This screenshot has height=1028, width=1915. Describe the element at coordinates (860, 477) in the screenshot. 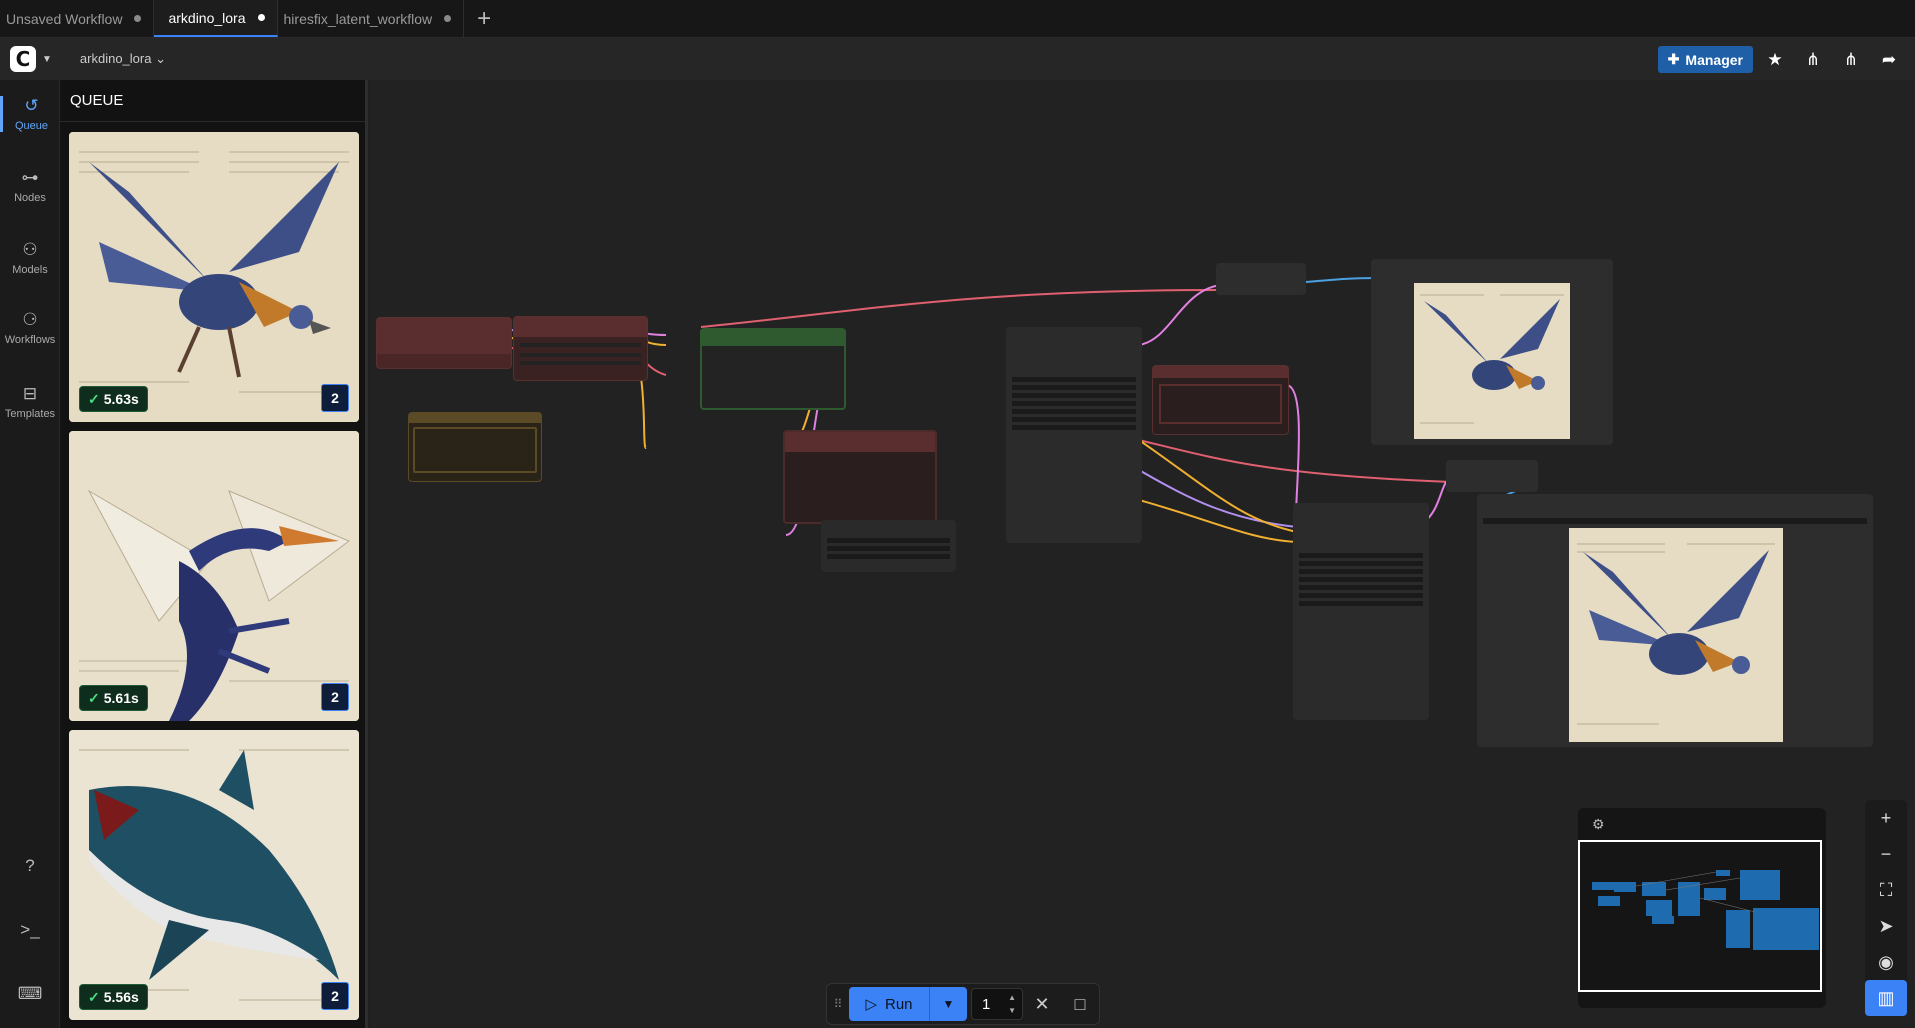

I see `node-negative-prompt` at that location.